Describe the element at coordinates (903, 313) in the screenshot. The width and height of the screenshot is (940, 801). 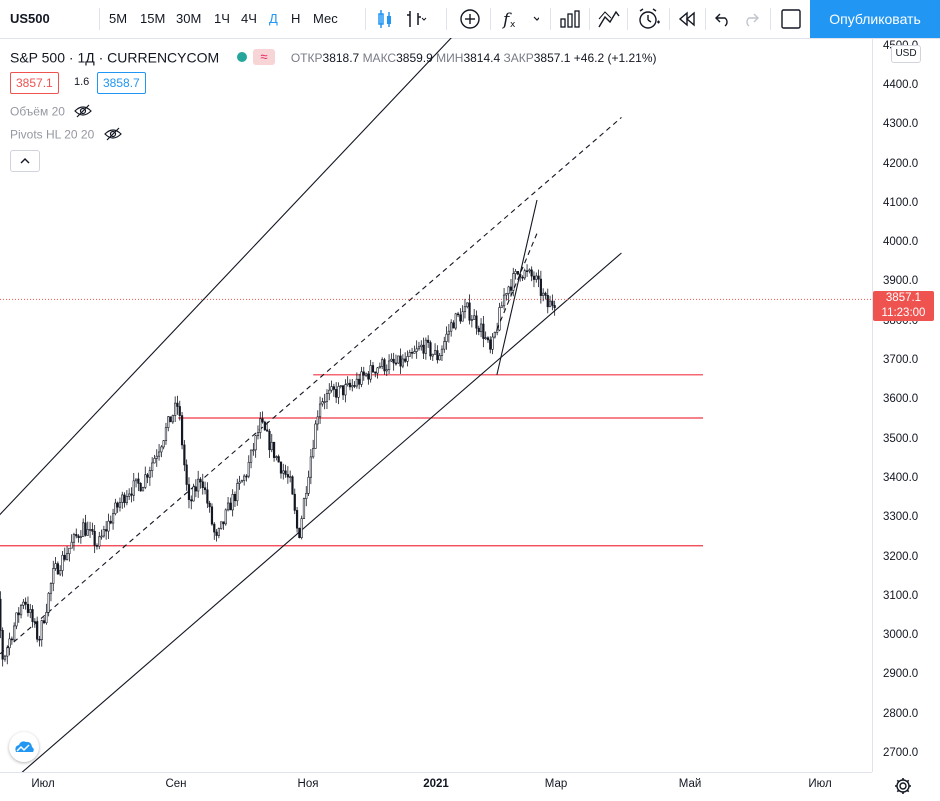
I see `bar-countdown: 11:23:00` at that location.